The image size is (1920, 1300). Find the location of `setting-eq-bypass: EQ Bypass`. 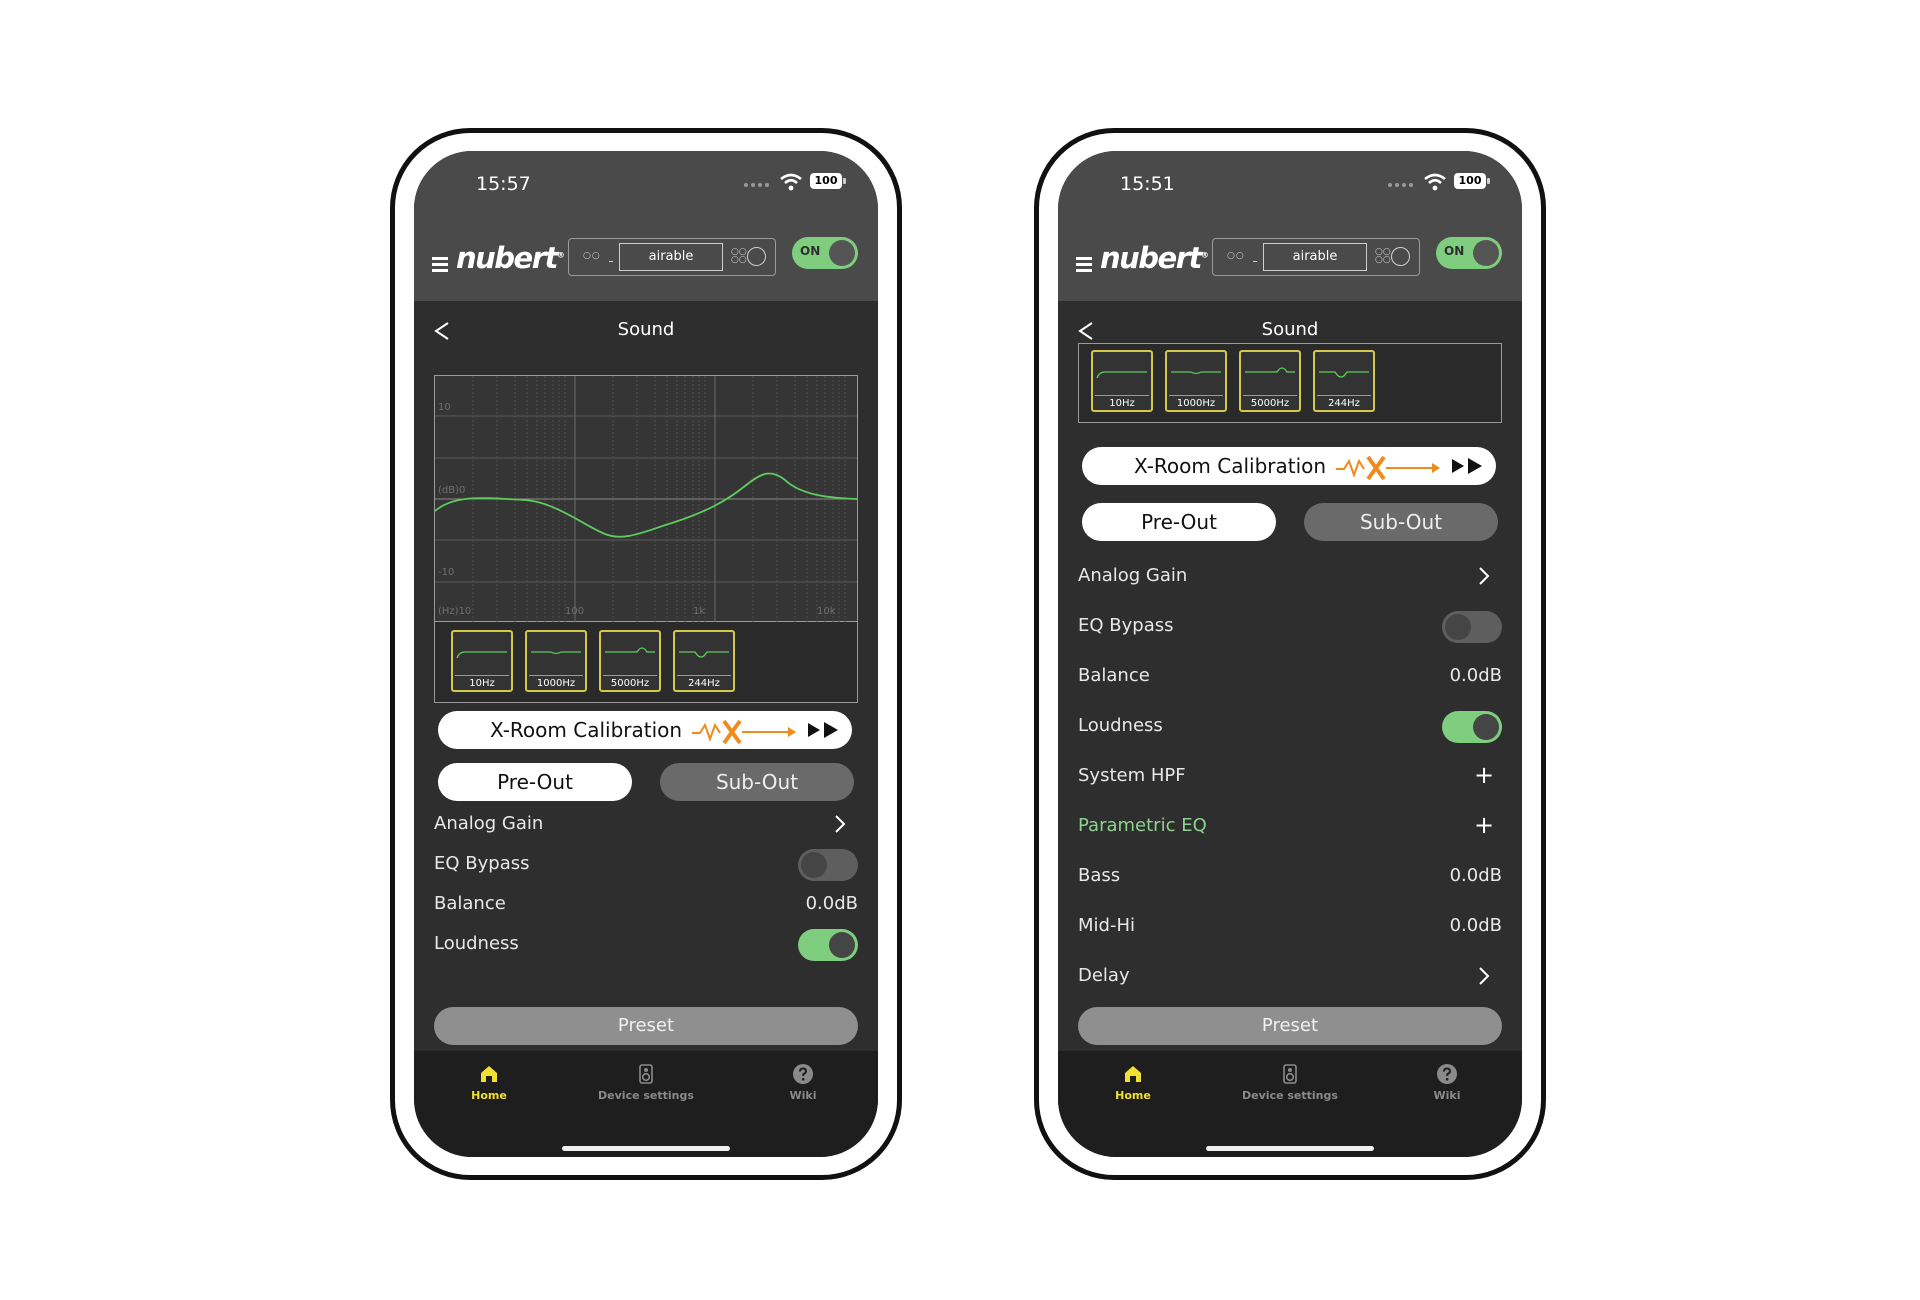

setting-eq-bypass: EQ Bypass is located at coordinates (1290, 627).